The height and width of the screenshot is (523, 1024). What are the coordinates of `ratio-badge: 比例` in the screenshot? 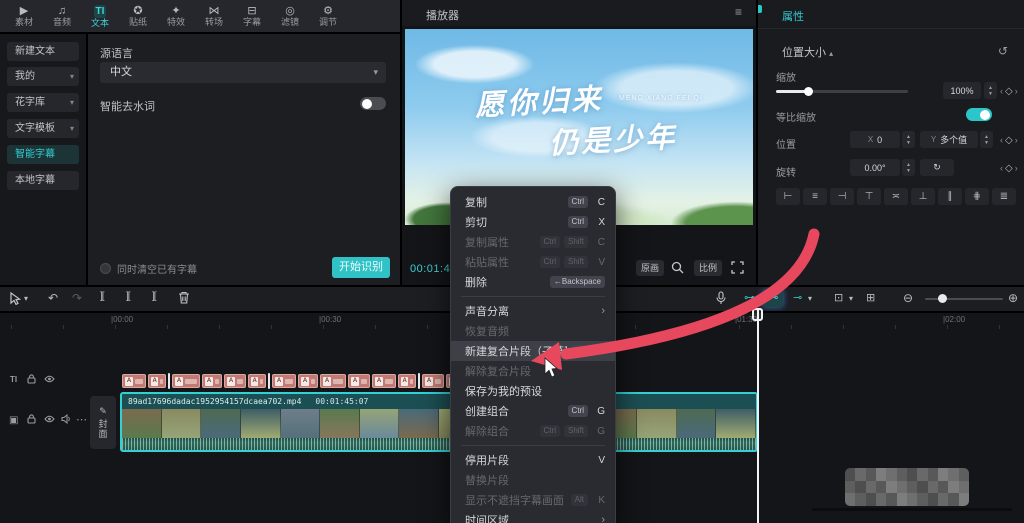 It's located at (707, 268).